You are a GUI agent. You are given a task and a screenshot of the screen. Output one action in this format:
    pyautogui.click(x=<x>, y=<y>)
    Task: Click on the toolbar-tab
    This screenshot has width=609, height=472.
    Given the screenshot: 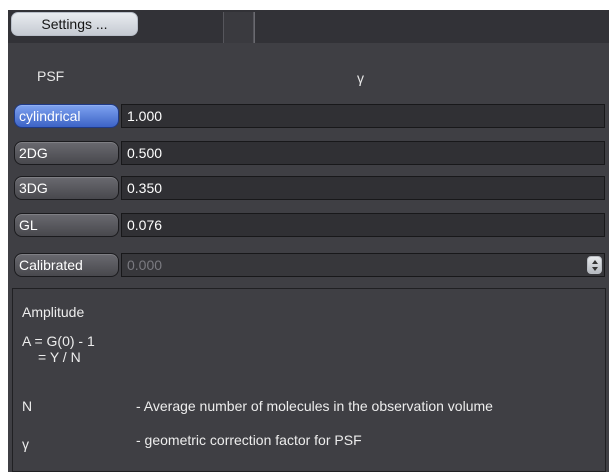 What is the action you would take?
    pyautogui.click(x=238, y=27)
    